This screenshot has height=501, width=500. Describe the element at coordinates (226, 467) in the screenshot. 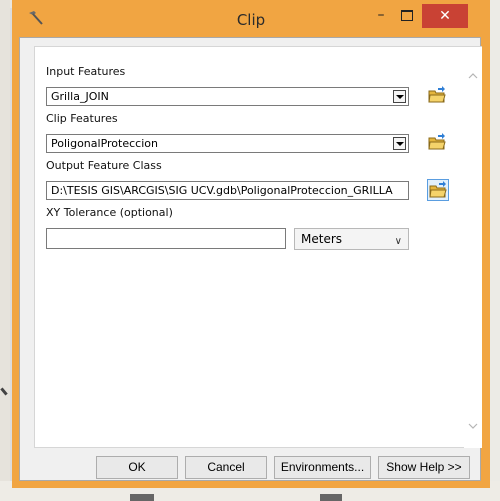

I see `cancel-button: Cancel` at that location.